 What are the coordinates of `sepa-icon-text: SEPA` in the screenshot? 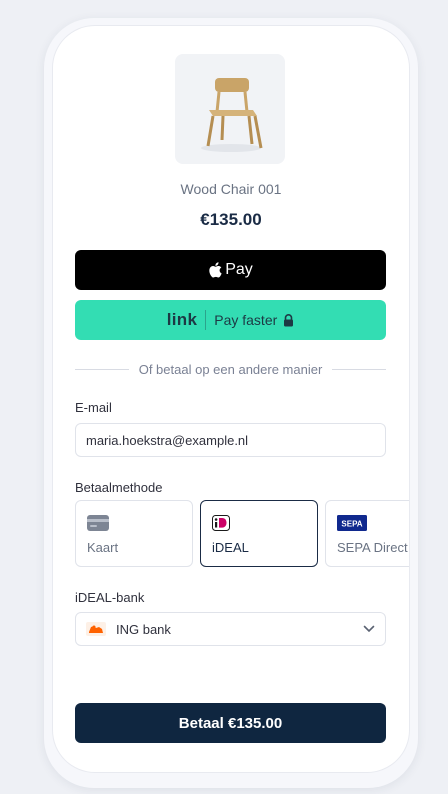 It's located at (351, 524).